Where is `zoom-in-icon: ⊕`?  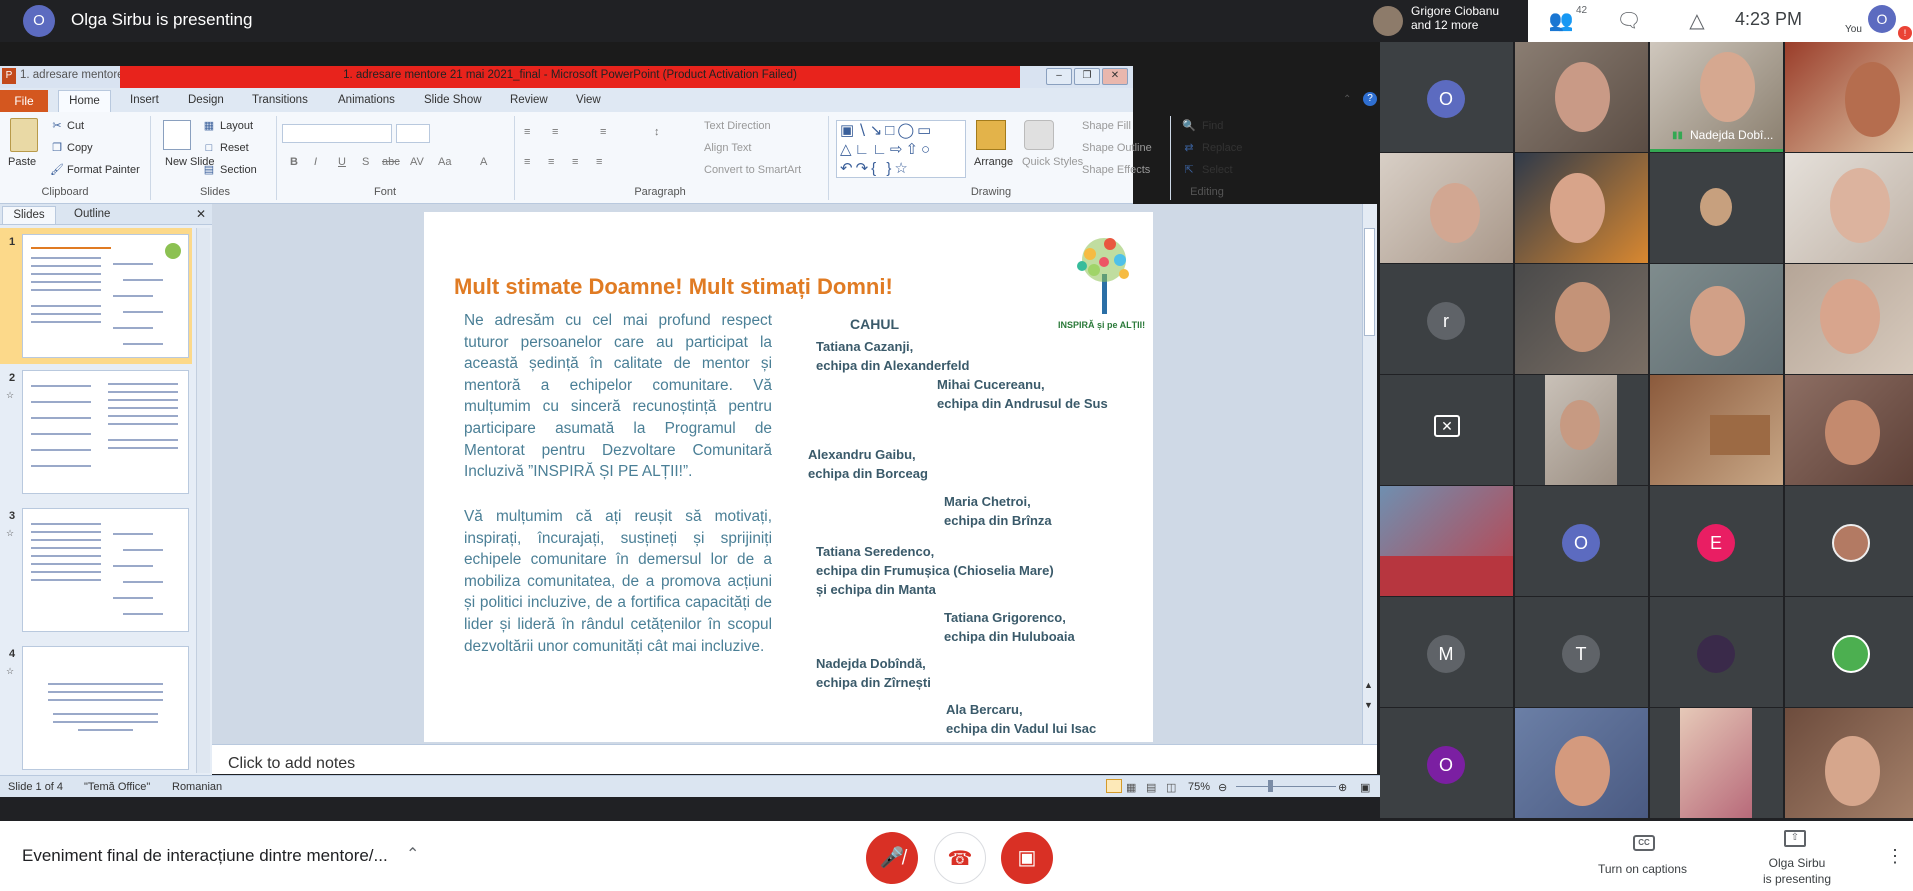 zoom-in-icon: ⊕ is located at coordinates (1342, 787).